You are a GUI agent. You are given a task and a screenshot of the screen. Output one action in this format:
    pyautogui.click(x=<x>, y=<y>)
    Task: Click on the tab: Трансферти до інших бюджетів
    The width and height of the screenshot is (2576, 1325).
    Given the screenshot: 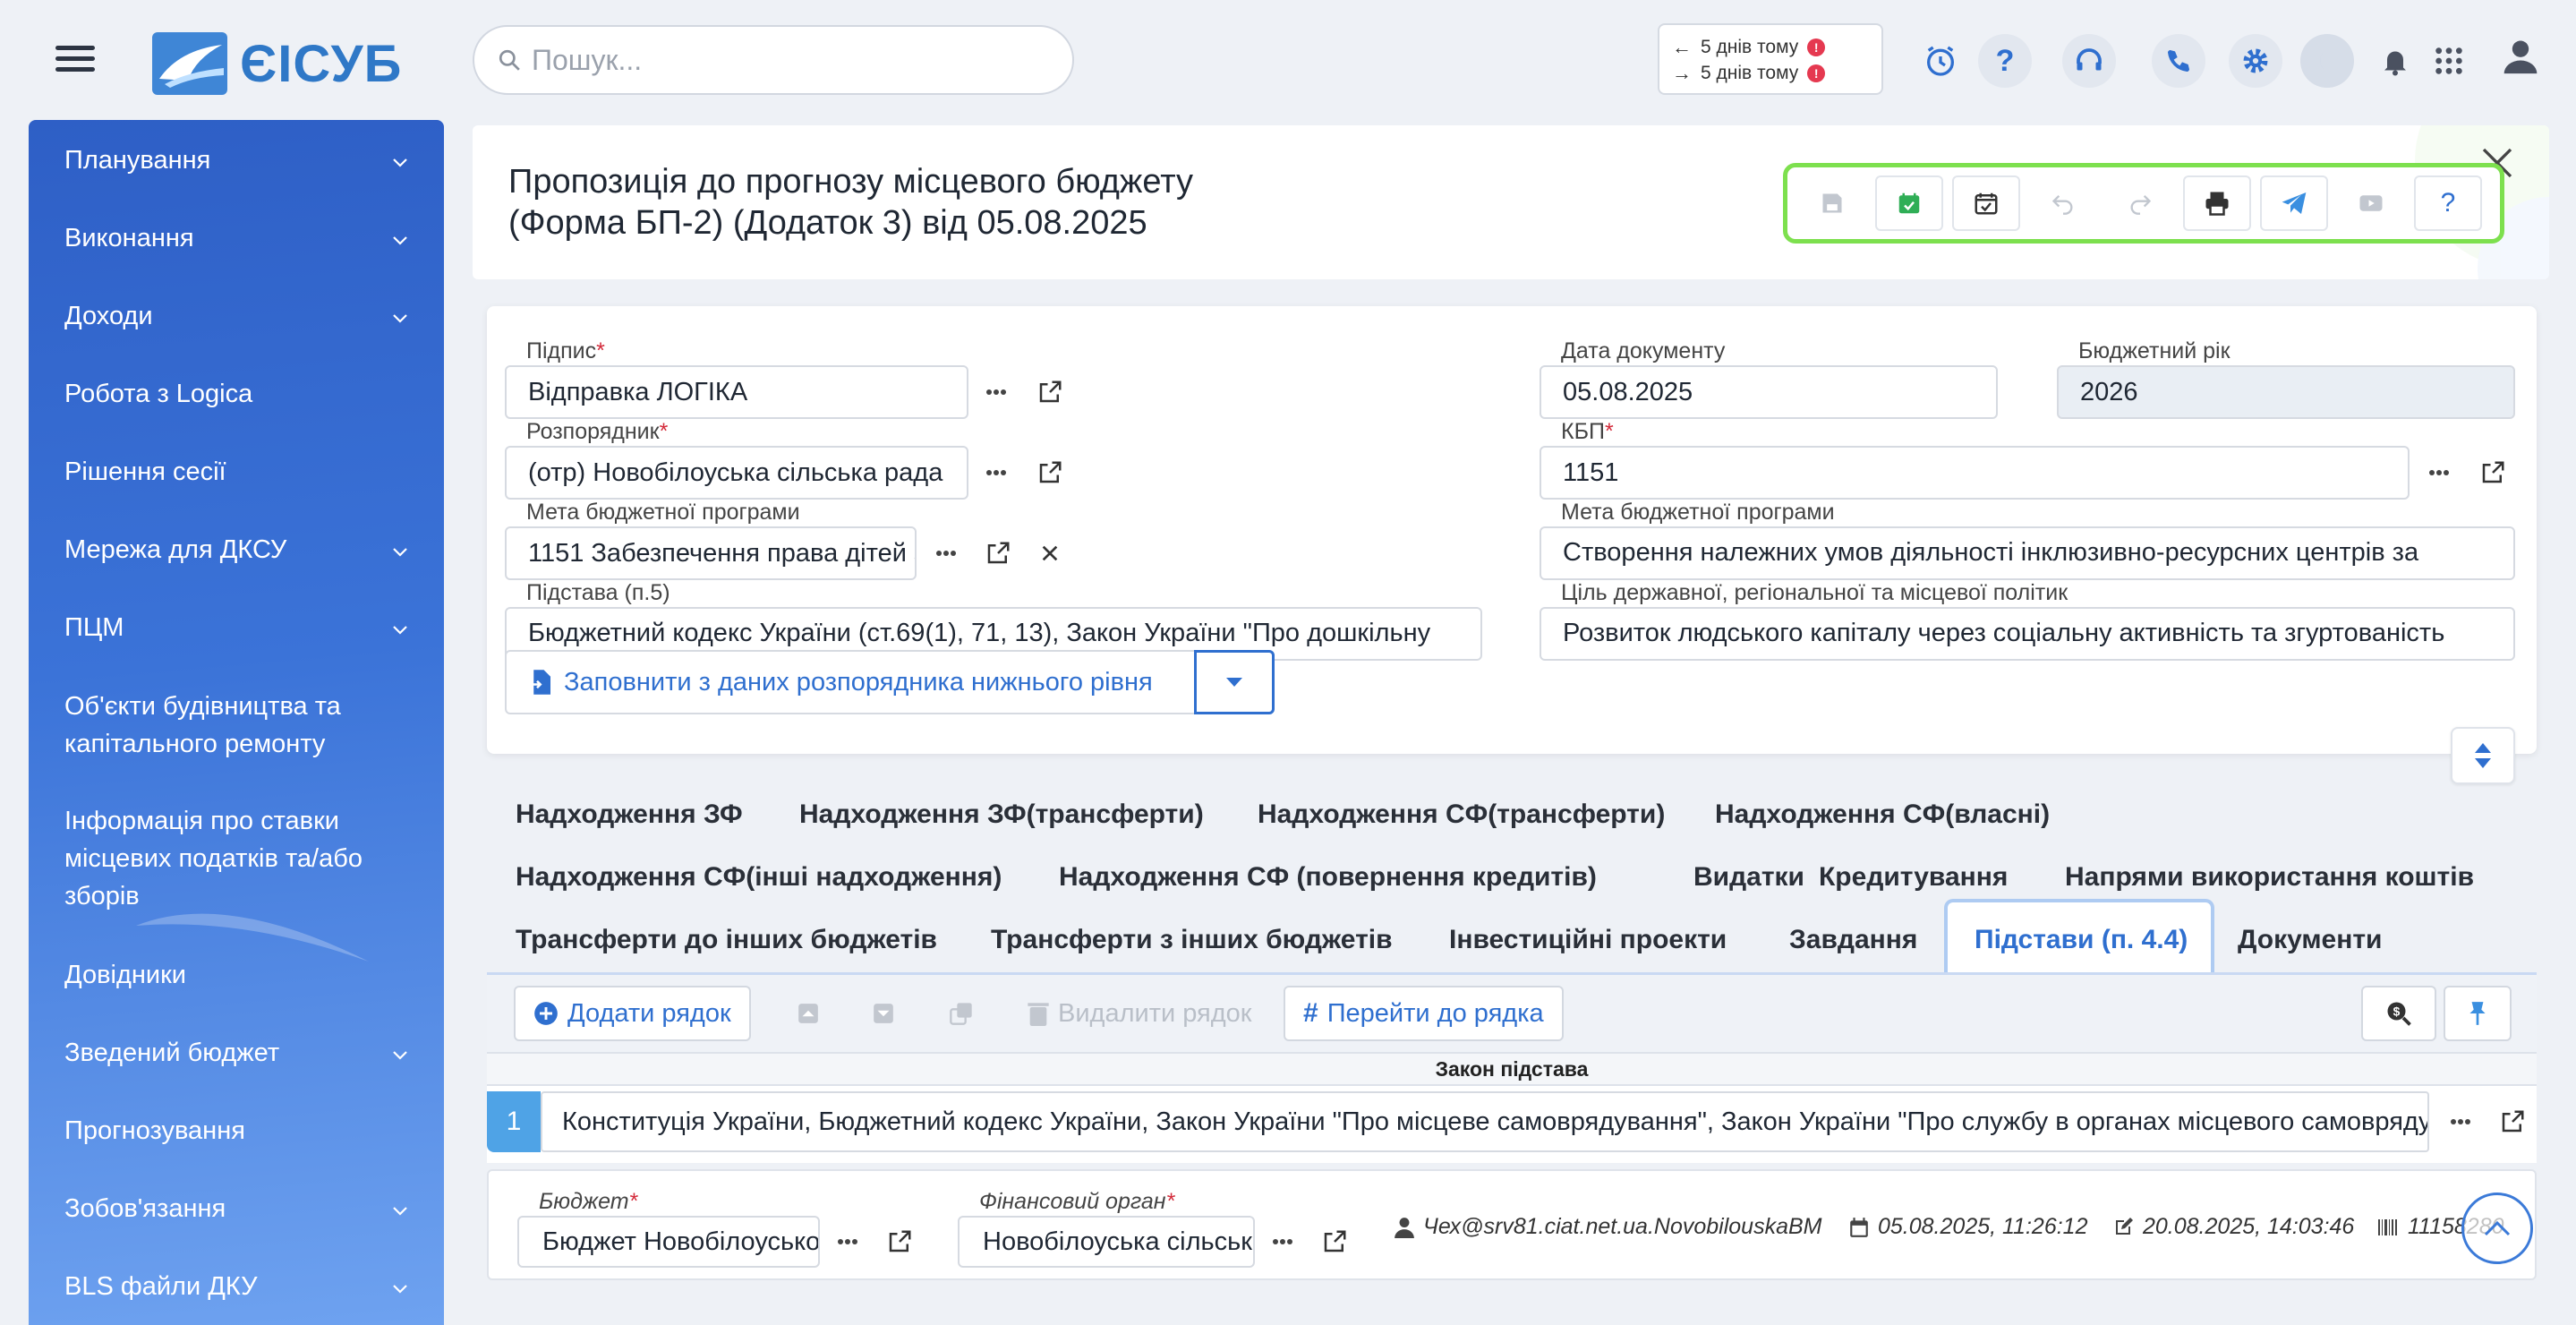 What is the action you would take?
    pyautogui.click(x=726, y=940)
    